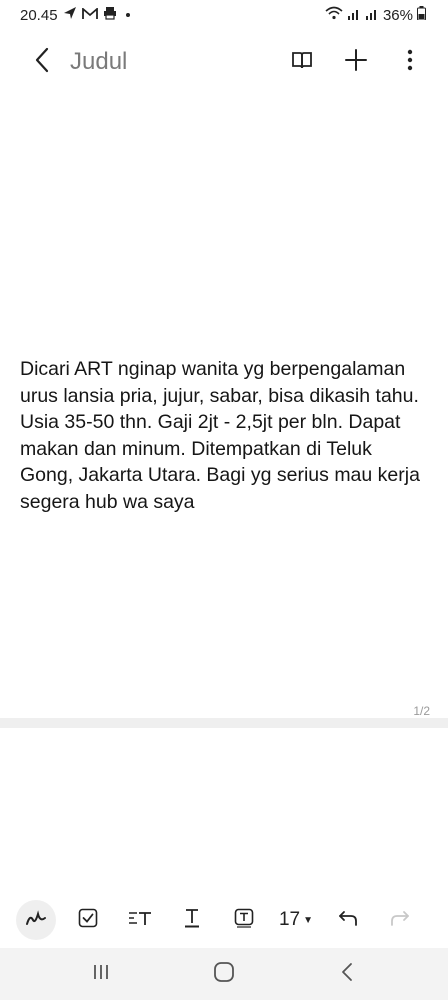  What do you see at coordinates (177, 62) in the screenshot?
I see `note-title: Judul` at bounding box center [177, 62].